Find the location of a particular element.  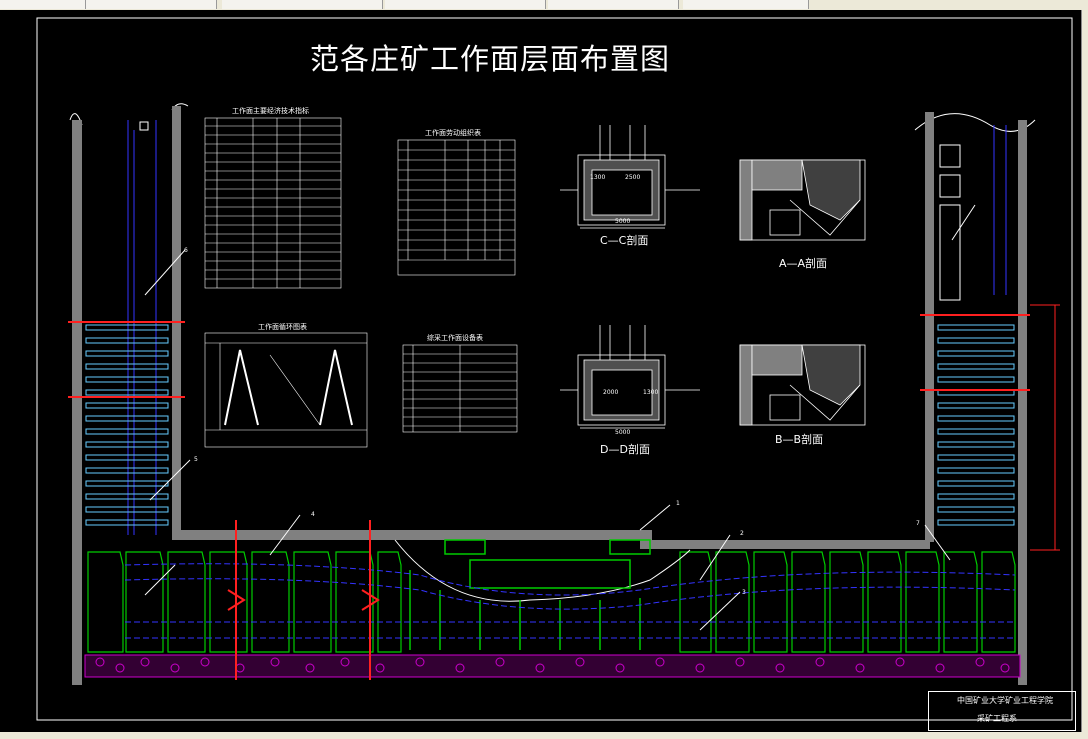

title-block-school: 中国矿业大学矿业工程学院 is located at coordinates (1005, 700).